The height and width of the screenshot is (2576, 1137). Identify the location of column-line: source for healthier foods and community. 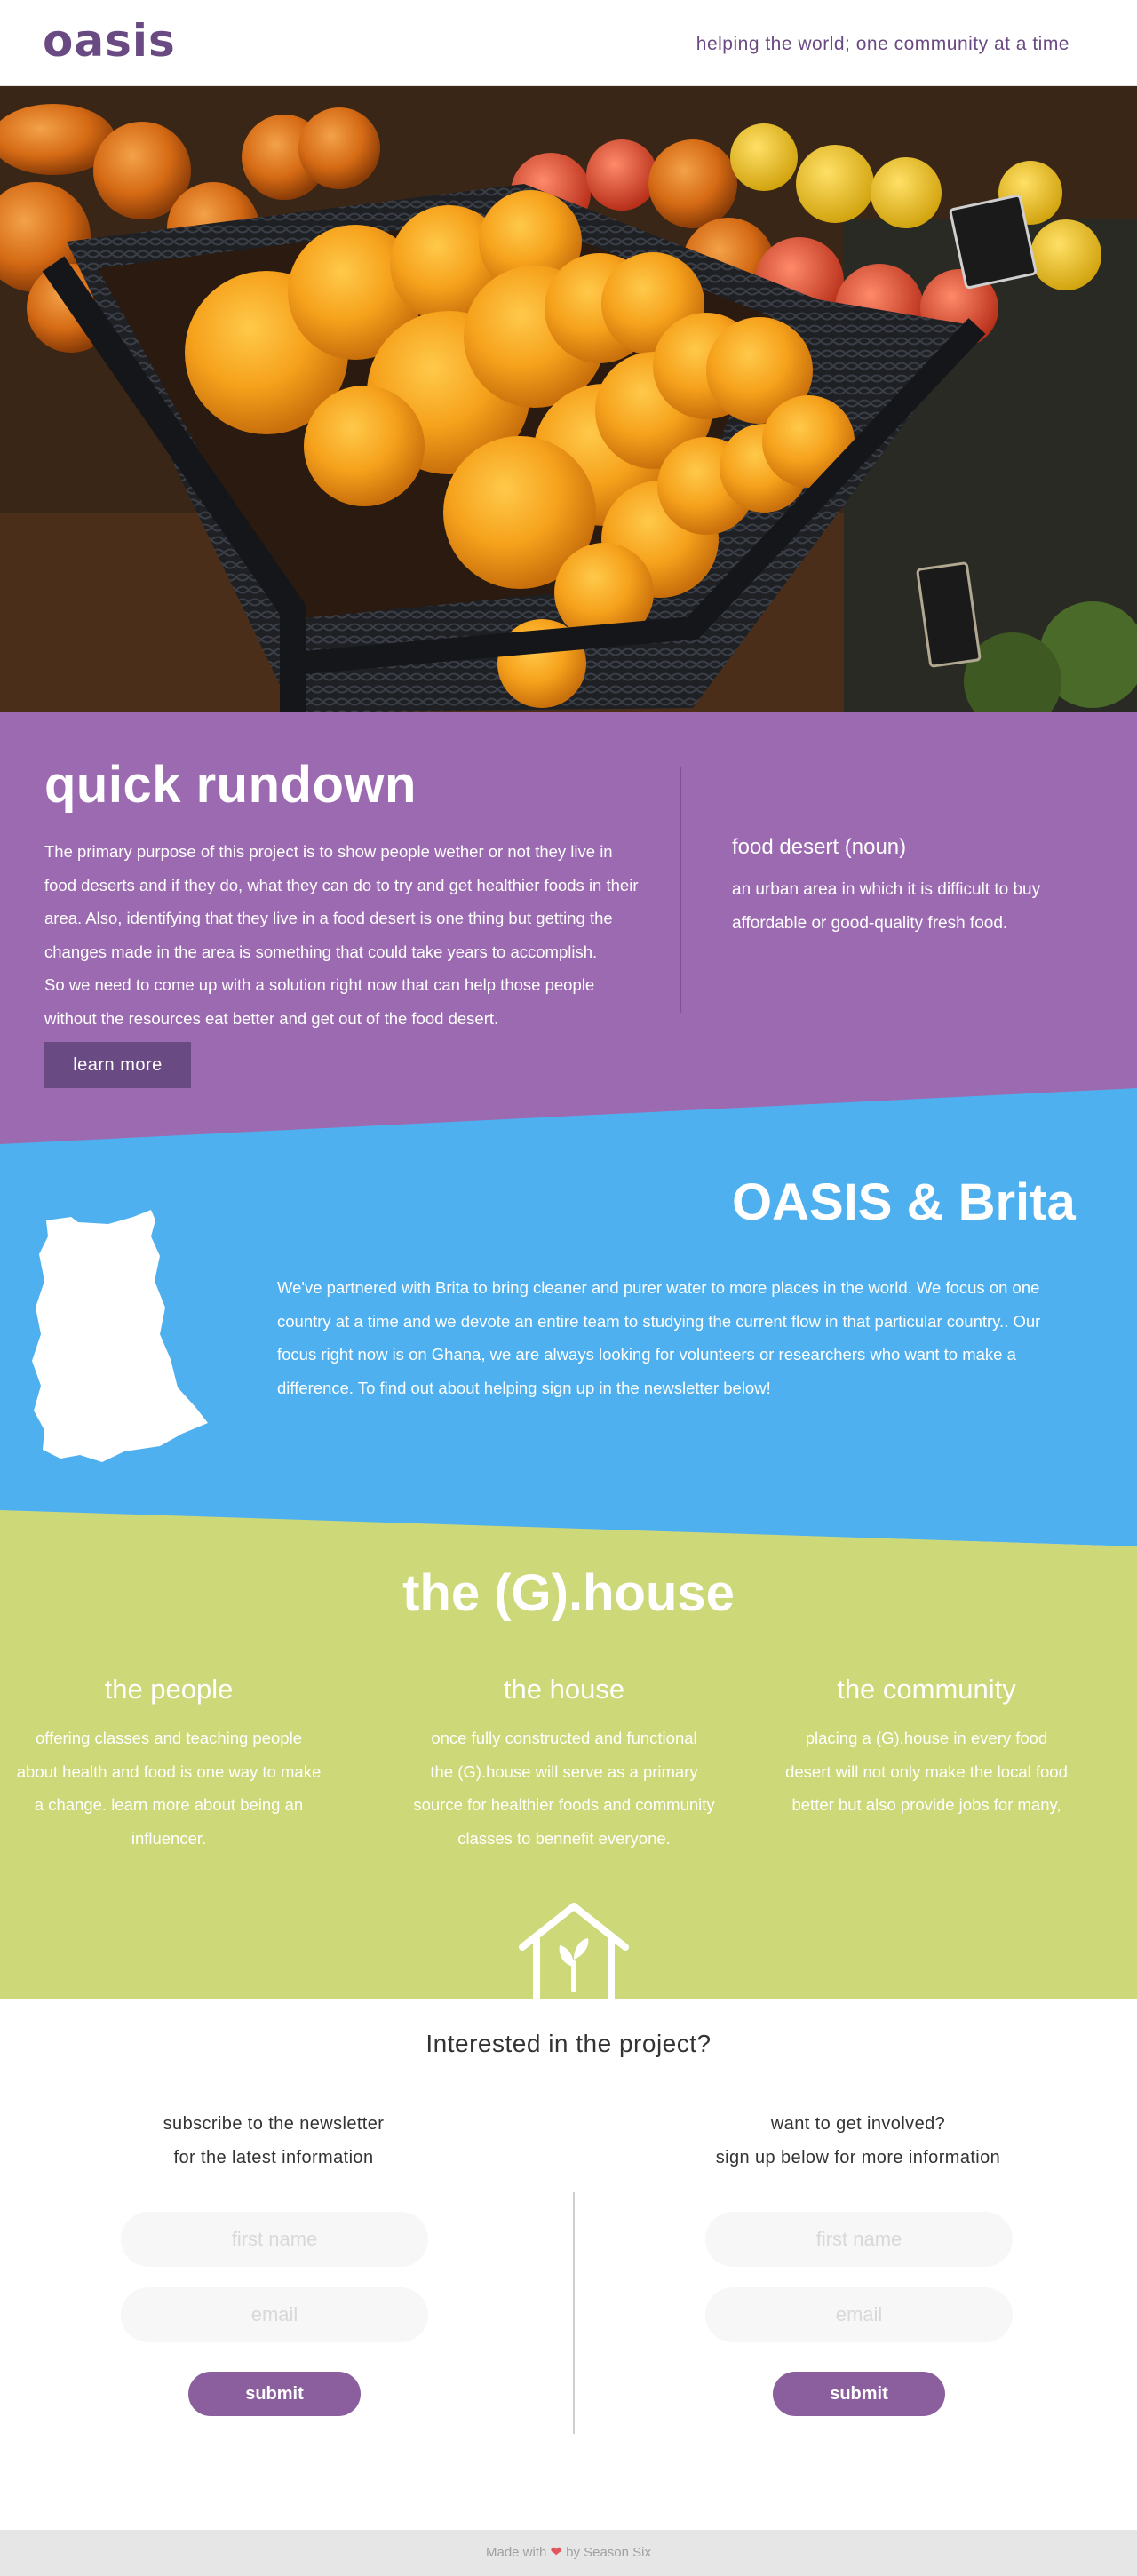
(564, 1804).